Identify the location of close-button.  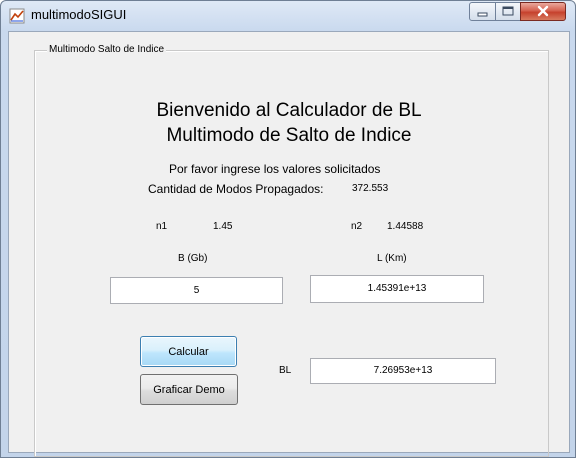
(543, 11).